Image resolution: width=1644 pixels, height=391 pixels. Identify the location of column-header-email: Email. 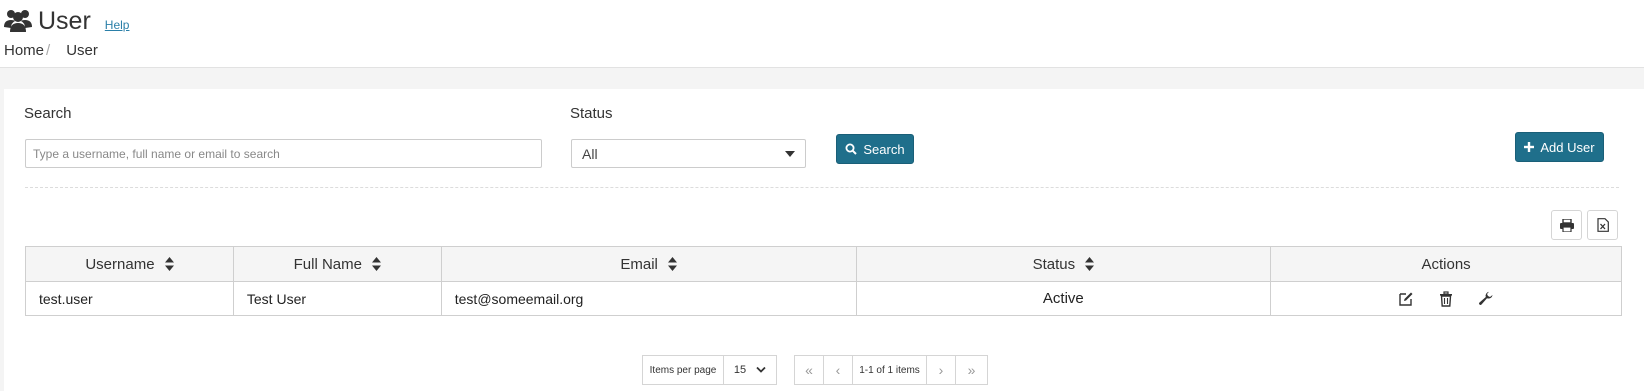
(648, 264).